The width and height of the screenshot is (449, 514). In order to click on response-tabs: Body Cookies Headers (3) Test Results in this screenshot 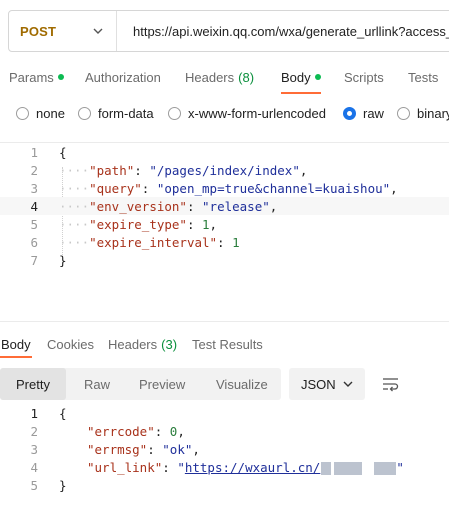, I will do `click(224, 344)`.